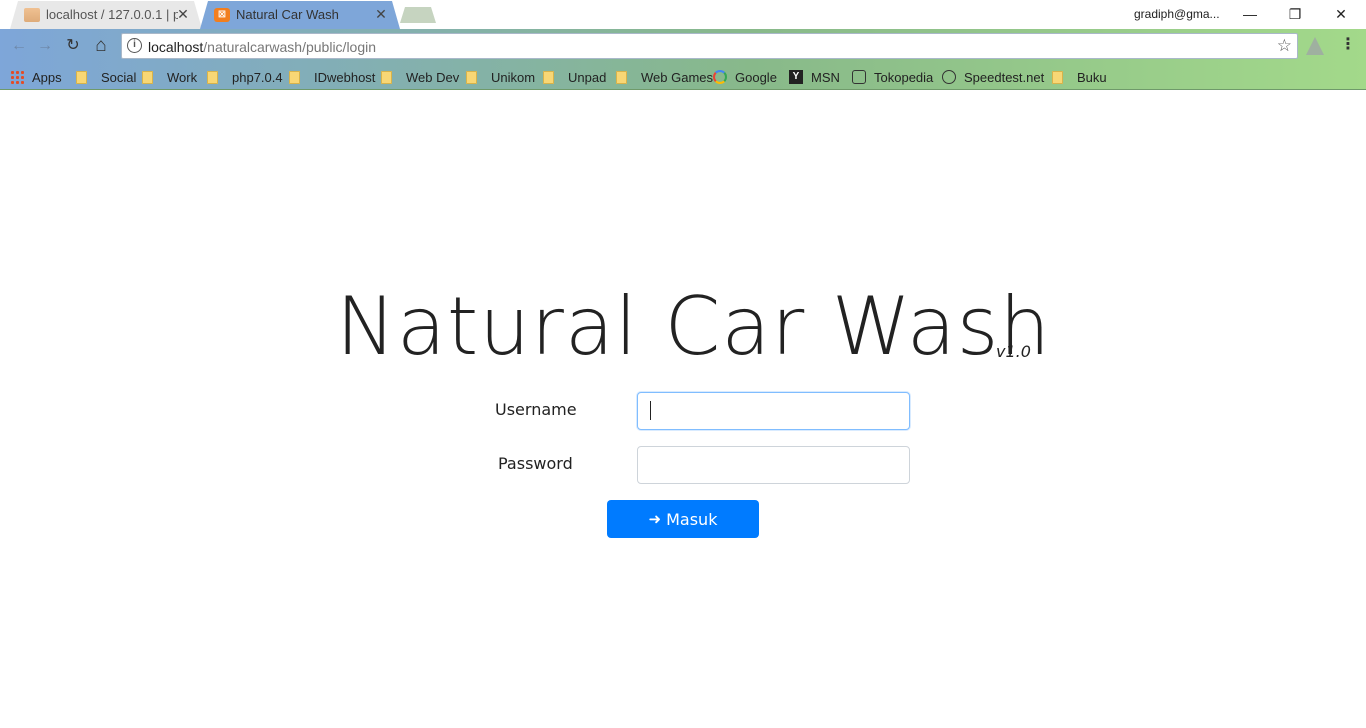  What do you see at coordinates (182, 77) in the screenshot?
I see `bookmark-label: Work` at bounding box center [182, 77].